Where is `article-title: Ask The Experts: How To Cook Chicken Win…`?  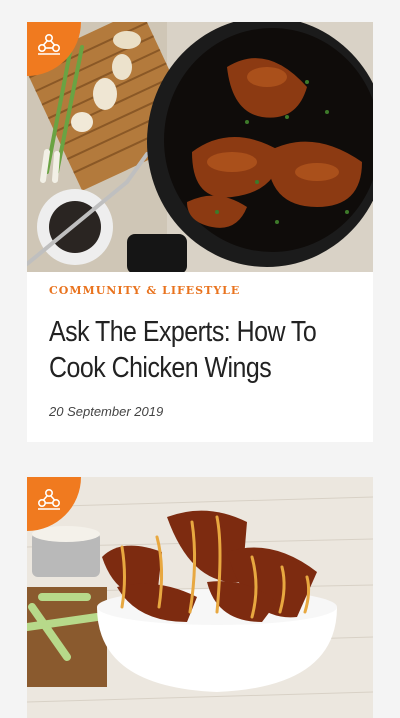
article-title: Ask The Experts: How To Cook Chicken Win… is located at coordinates (199, 350).